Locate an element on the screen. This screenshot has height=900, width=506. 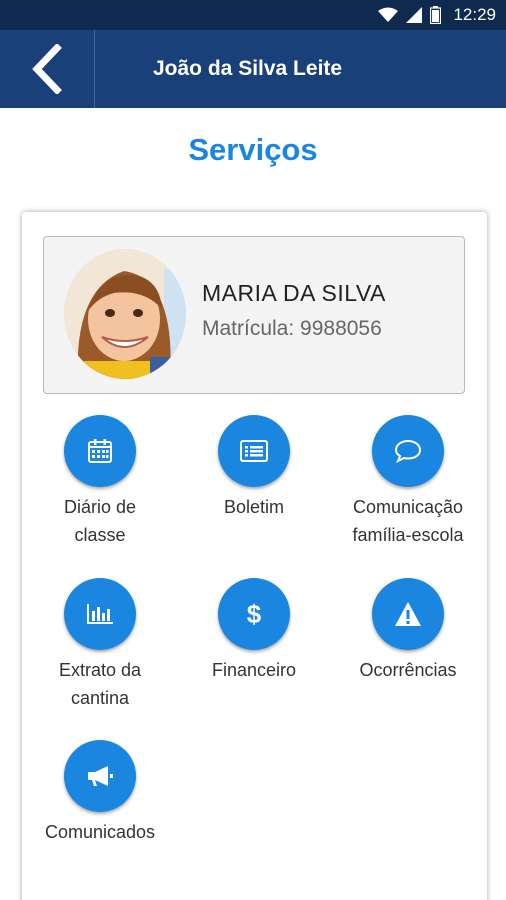
service-label: Ocorrências is located at coordinates (408, 670).